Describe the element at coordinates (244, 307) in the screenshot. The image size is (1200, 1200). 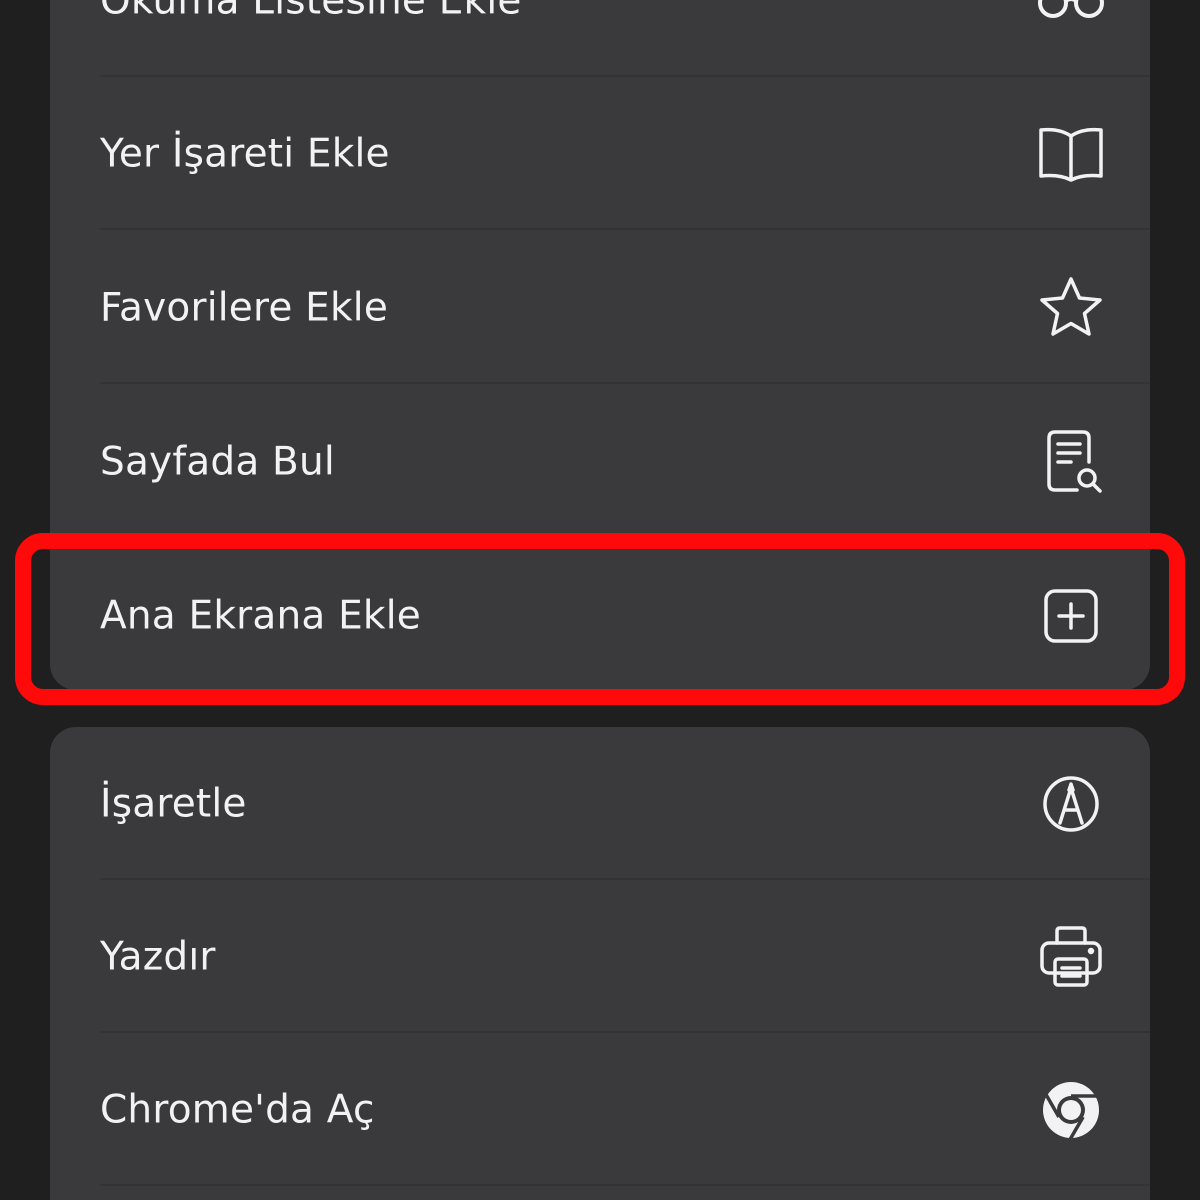
I see `menu-item-label: Favorilere Ekle` at that location.